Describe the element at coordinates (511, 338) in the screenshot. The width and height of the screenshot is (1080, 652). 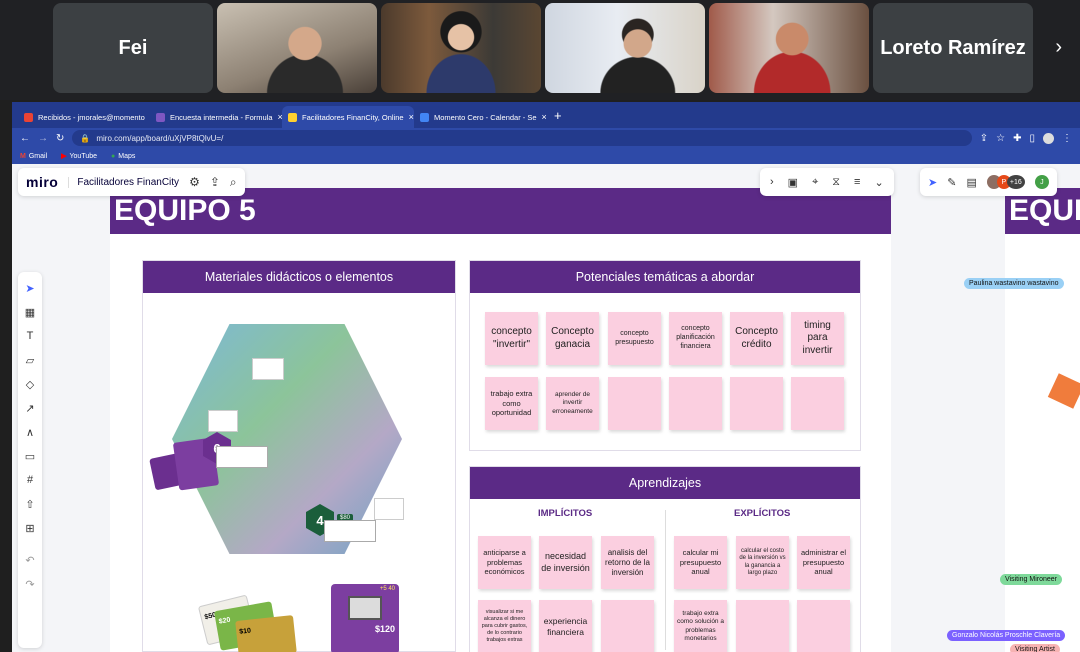
I see `sticky-note: concepto "invertir"` at that location.